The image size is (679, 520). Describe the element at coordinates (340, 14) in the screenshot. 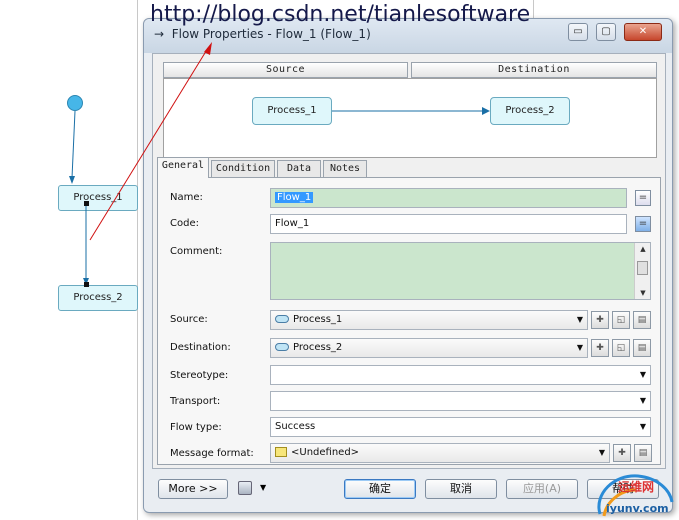

I see `watermark-url: http://blog.csdn.net/tianlesoftware` at that location.